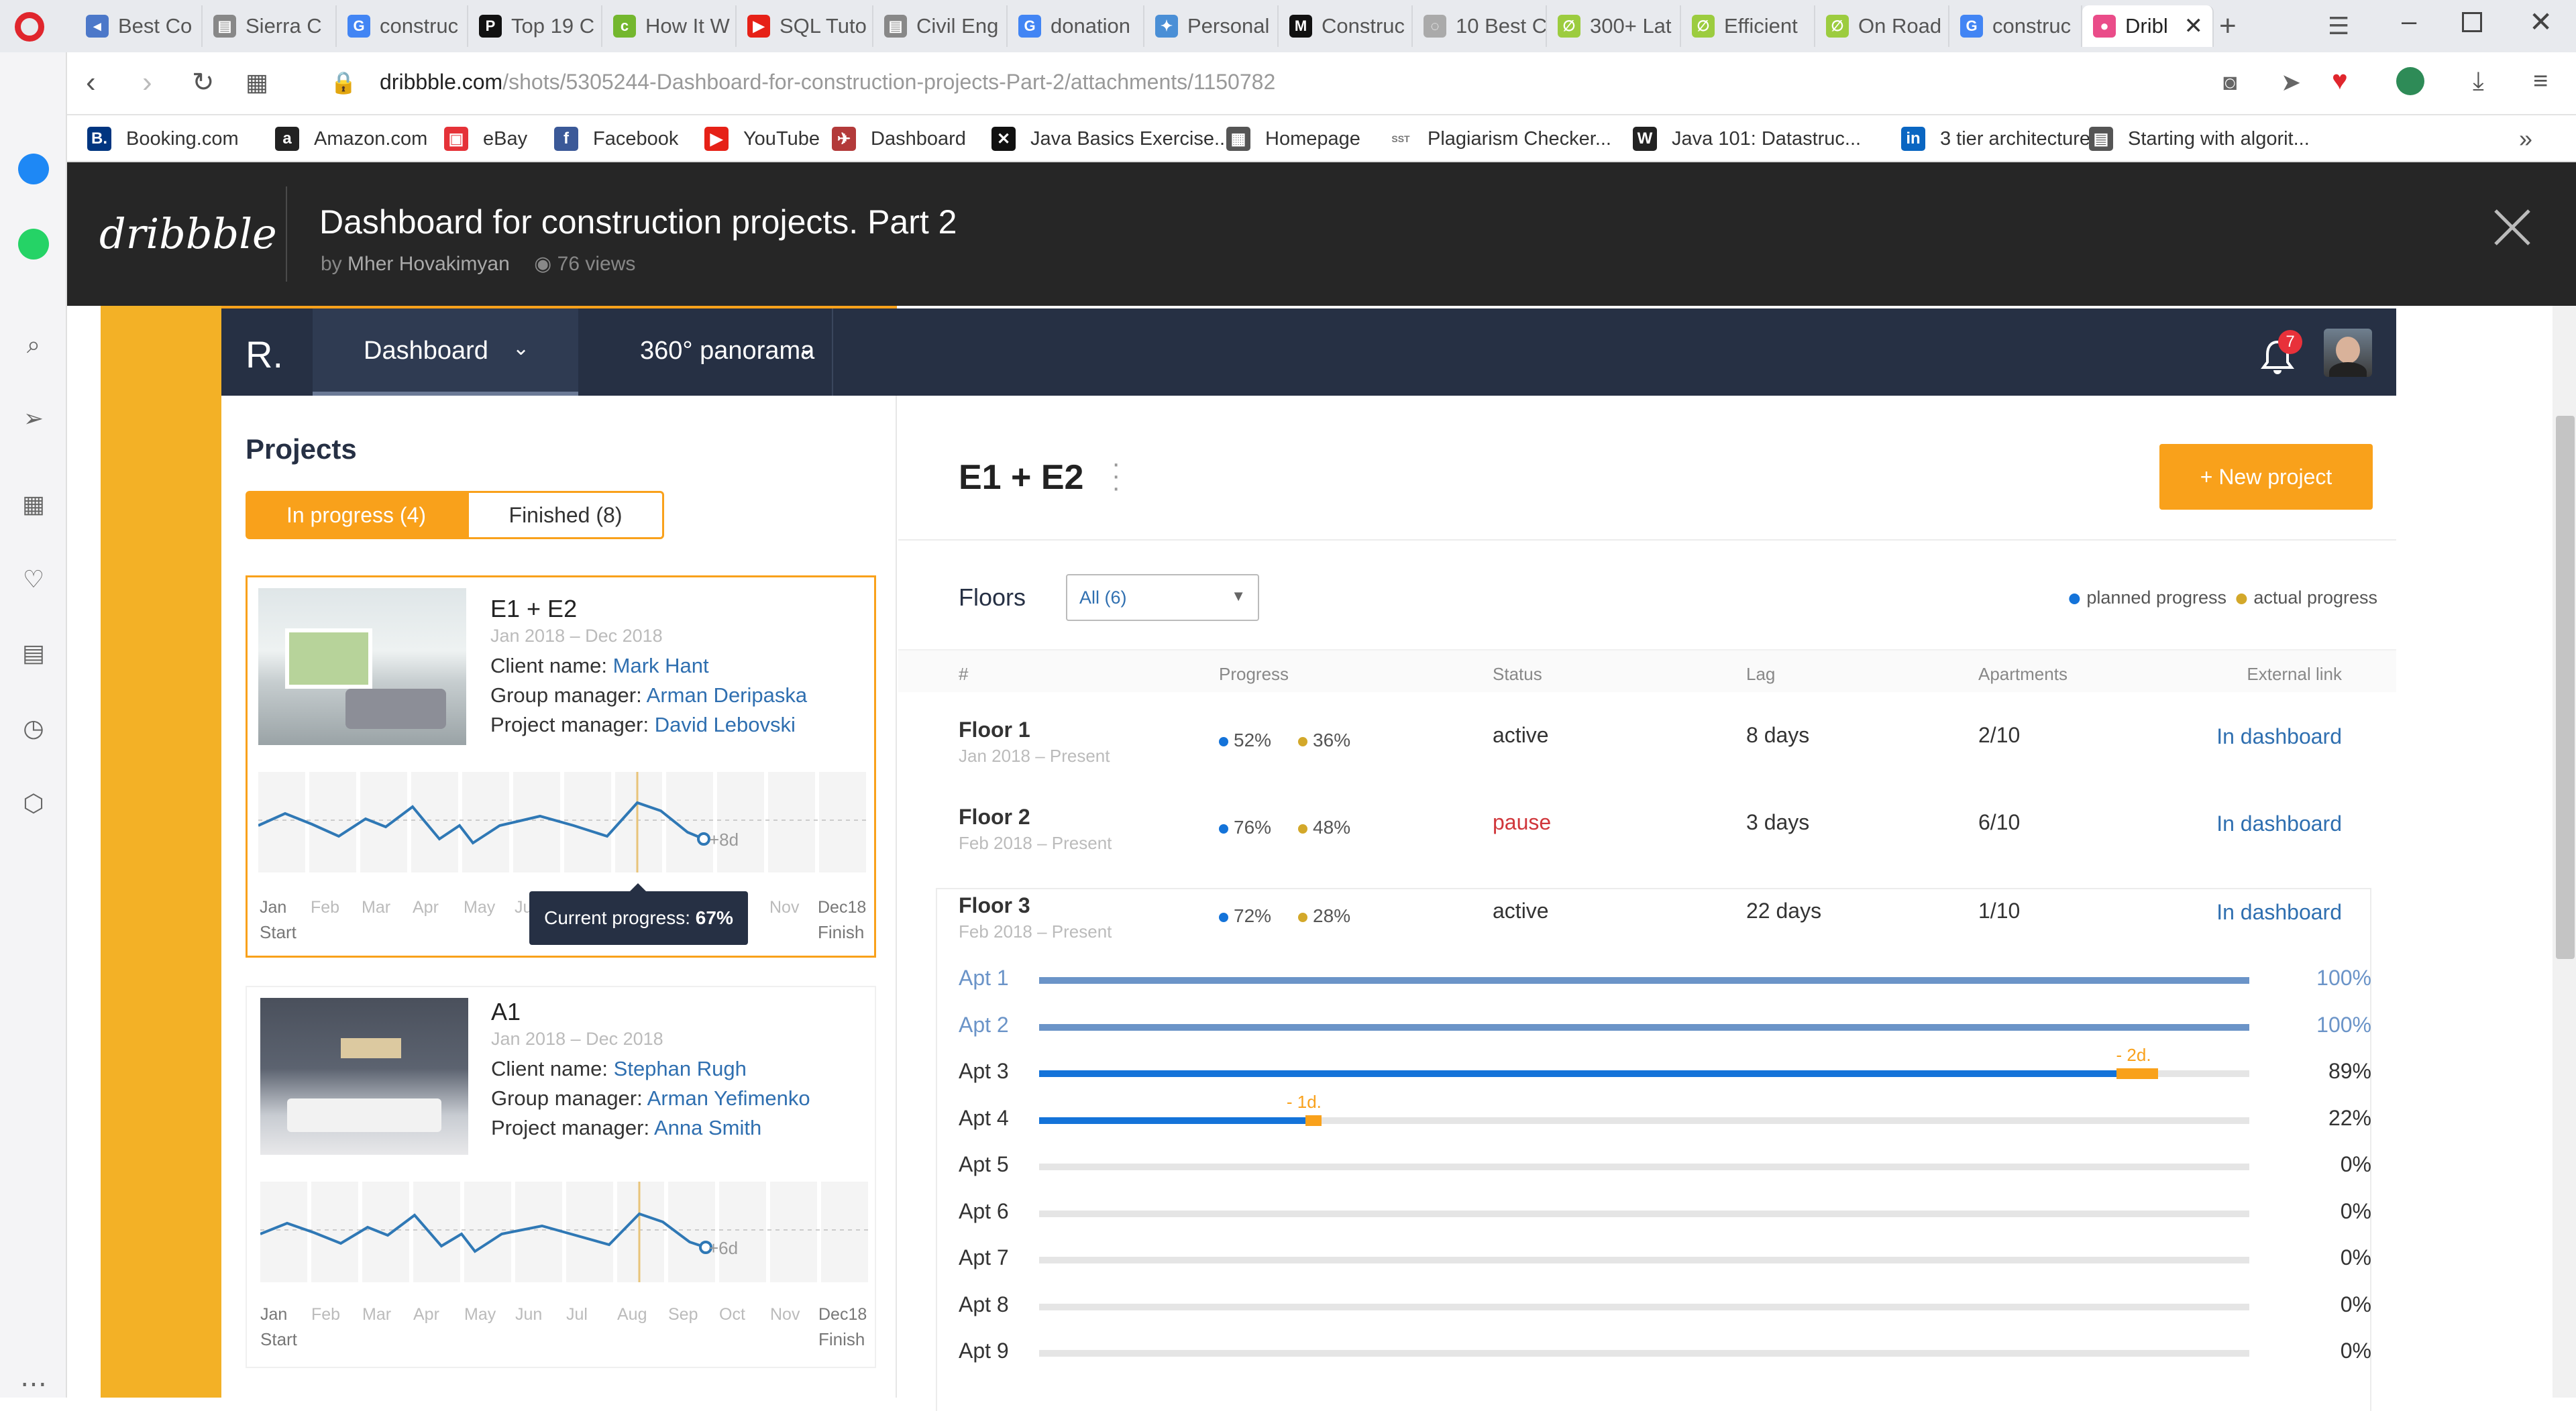 Image resolution: width=2576 pixels, height=1411 pixels. What do you see at coordinates (1076, 26) in the screenshot?
I see `browser-tab: Gdonation` at bounding box center [1076, 26].